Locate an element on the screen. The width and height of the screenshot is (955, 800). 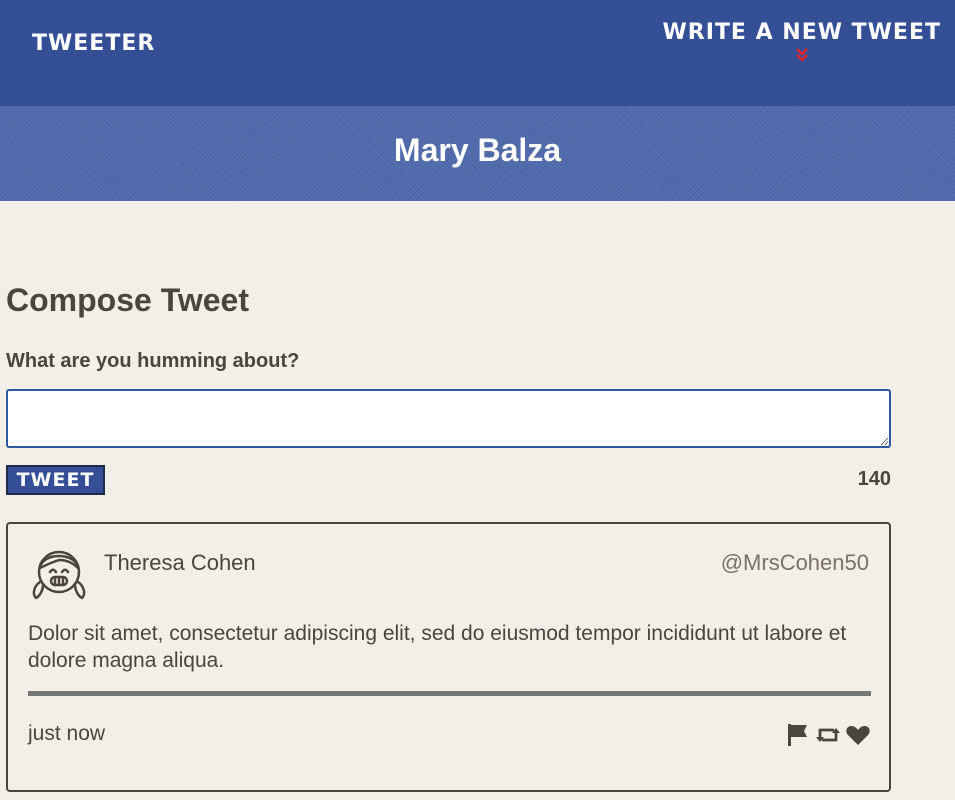
tweet-author-handle: @MrsCohen50 is located at coordinates (794, 562).